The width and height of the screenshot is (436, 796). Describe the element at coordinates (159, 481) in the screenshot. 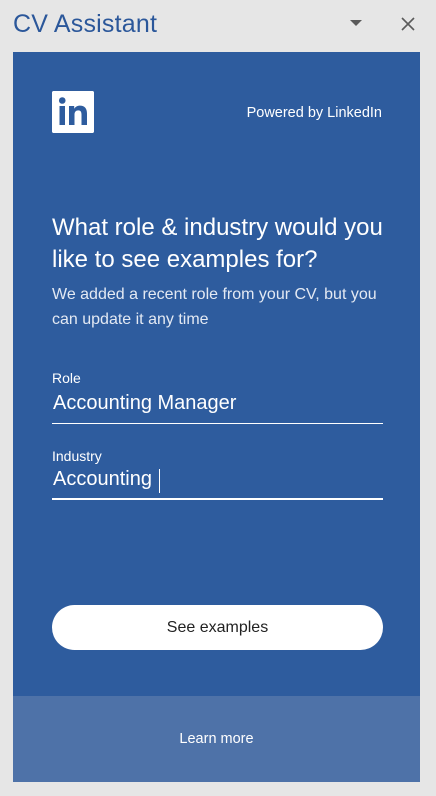

I see `text-cursor` at that location.